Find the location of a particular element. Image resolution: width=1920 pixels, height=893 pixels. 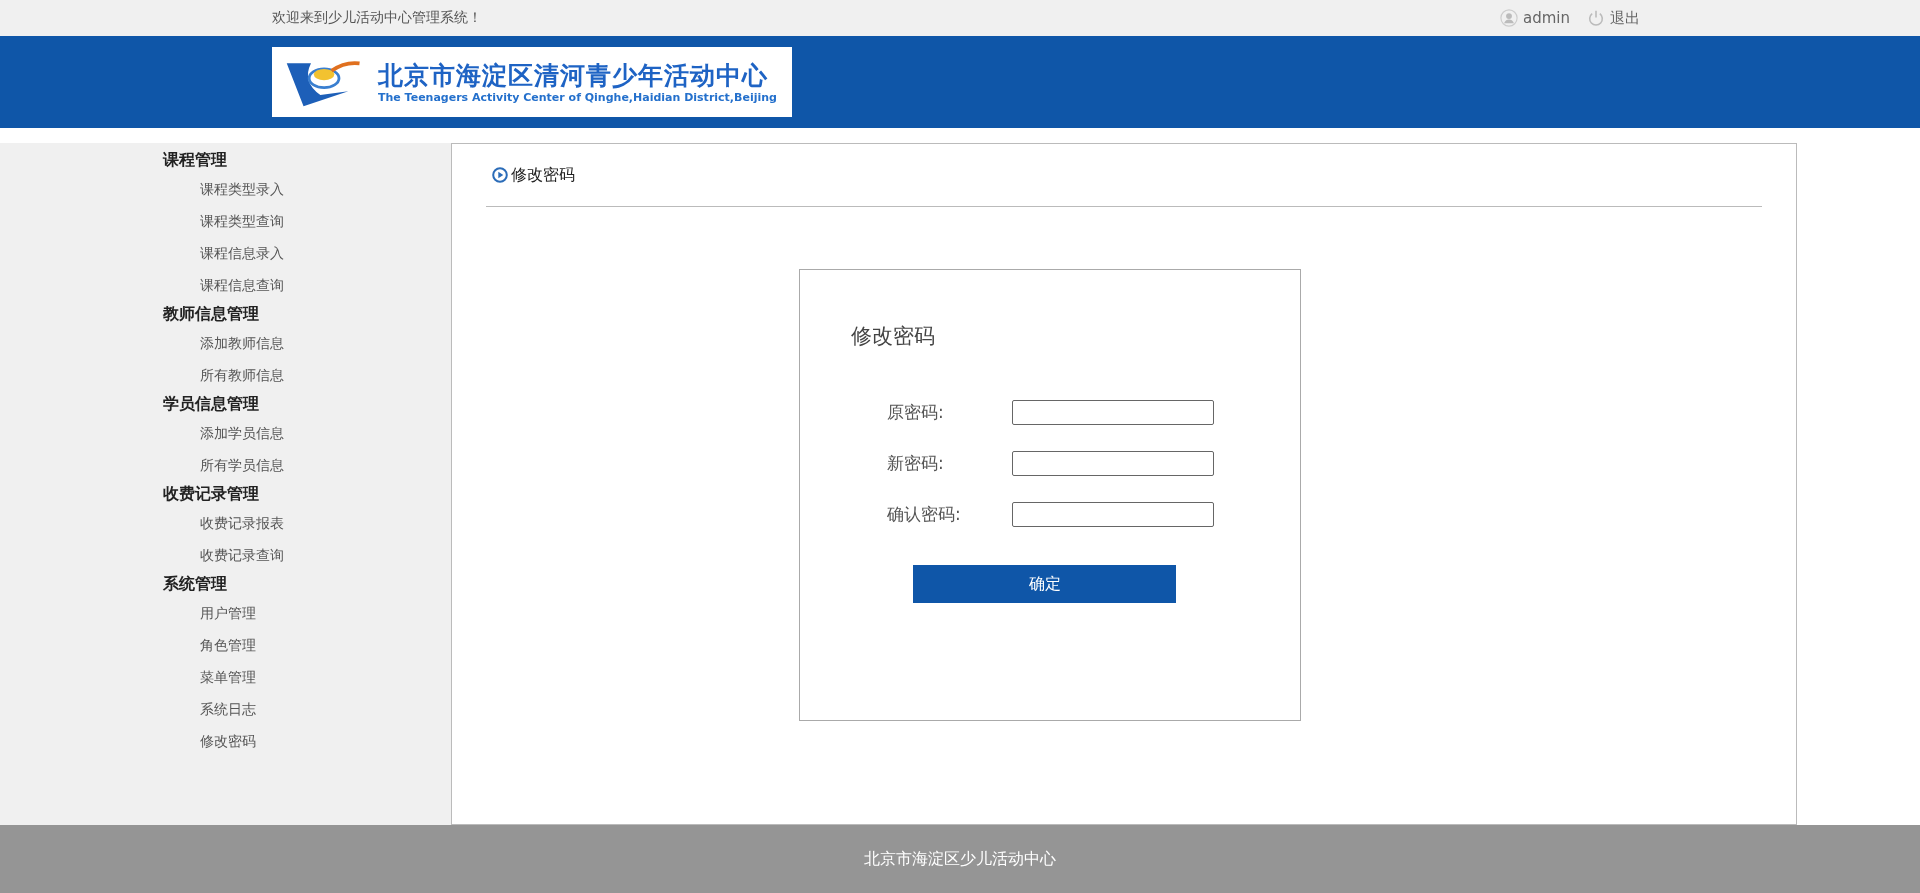

sidebar-item: 系统日志 is located at coordinates (209, 709).